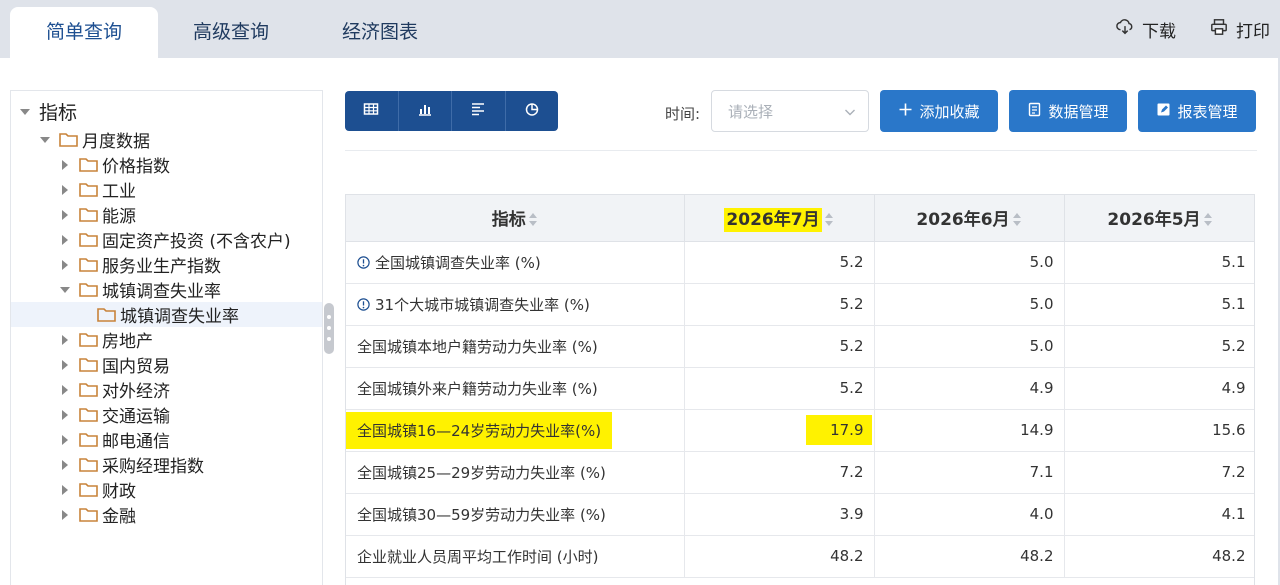 This screenshot has width=1280, height=585. I want to click on table-view-button, so click(372, 111).